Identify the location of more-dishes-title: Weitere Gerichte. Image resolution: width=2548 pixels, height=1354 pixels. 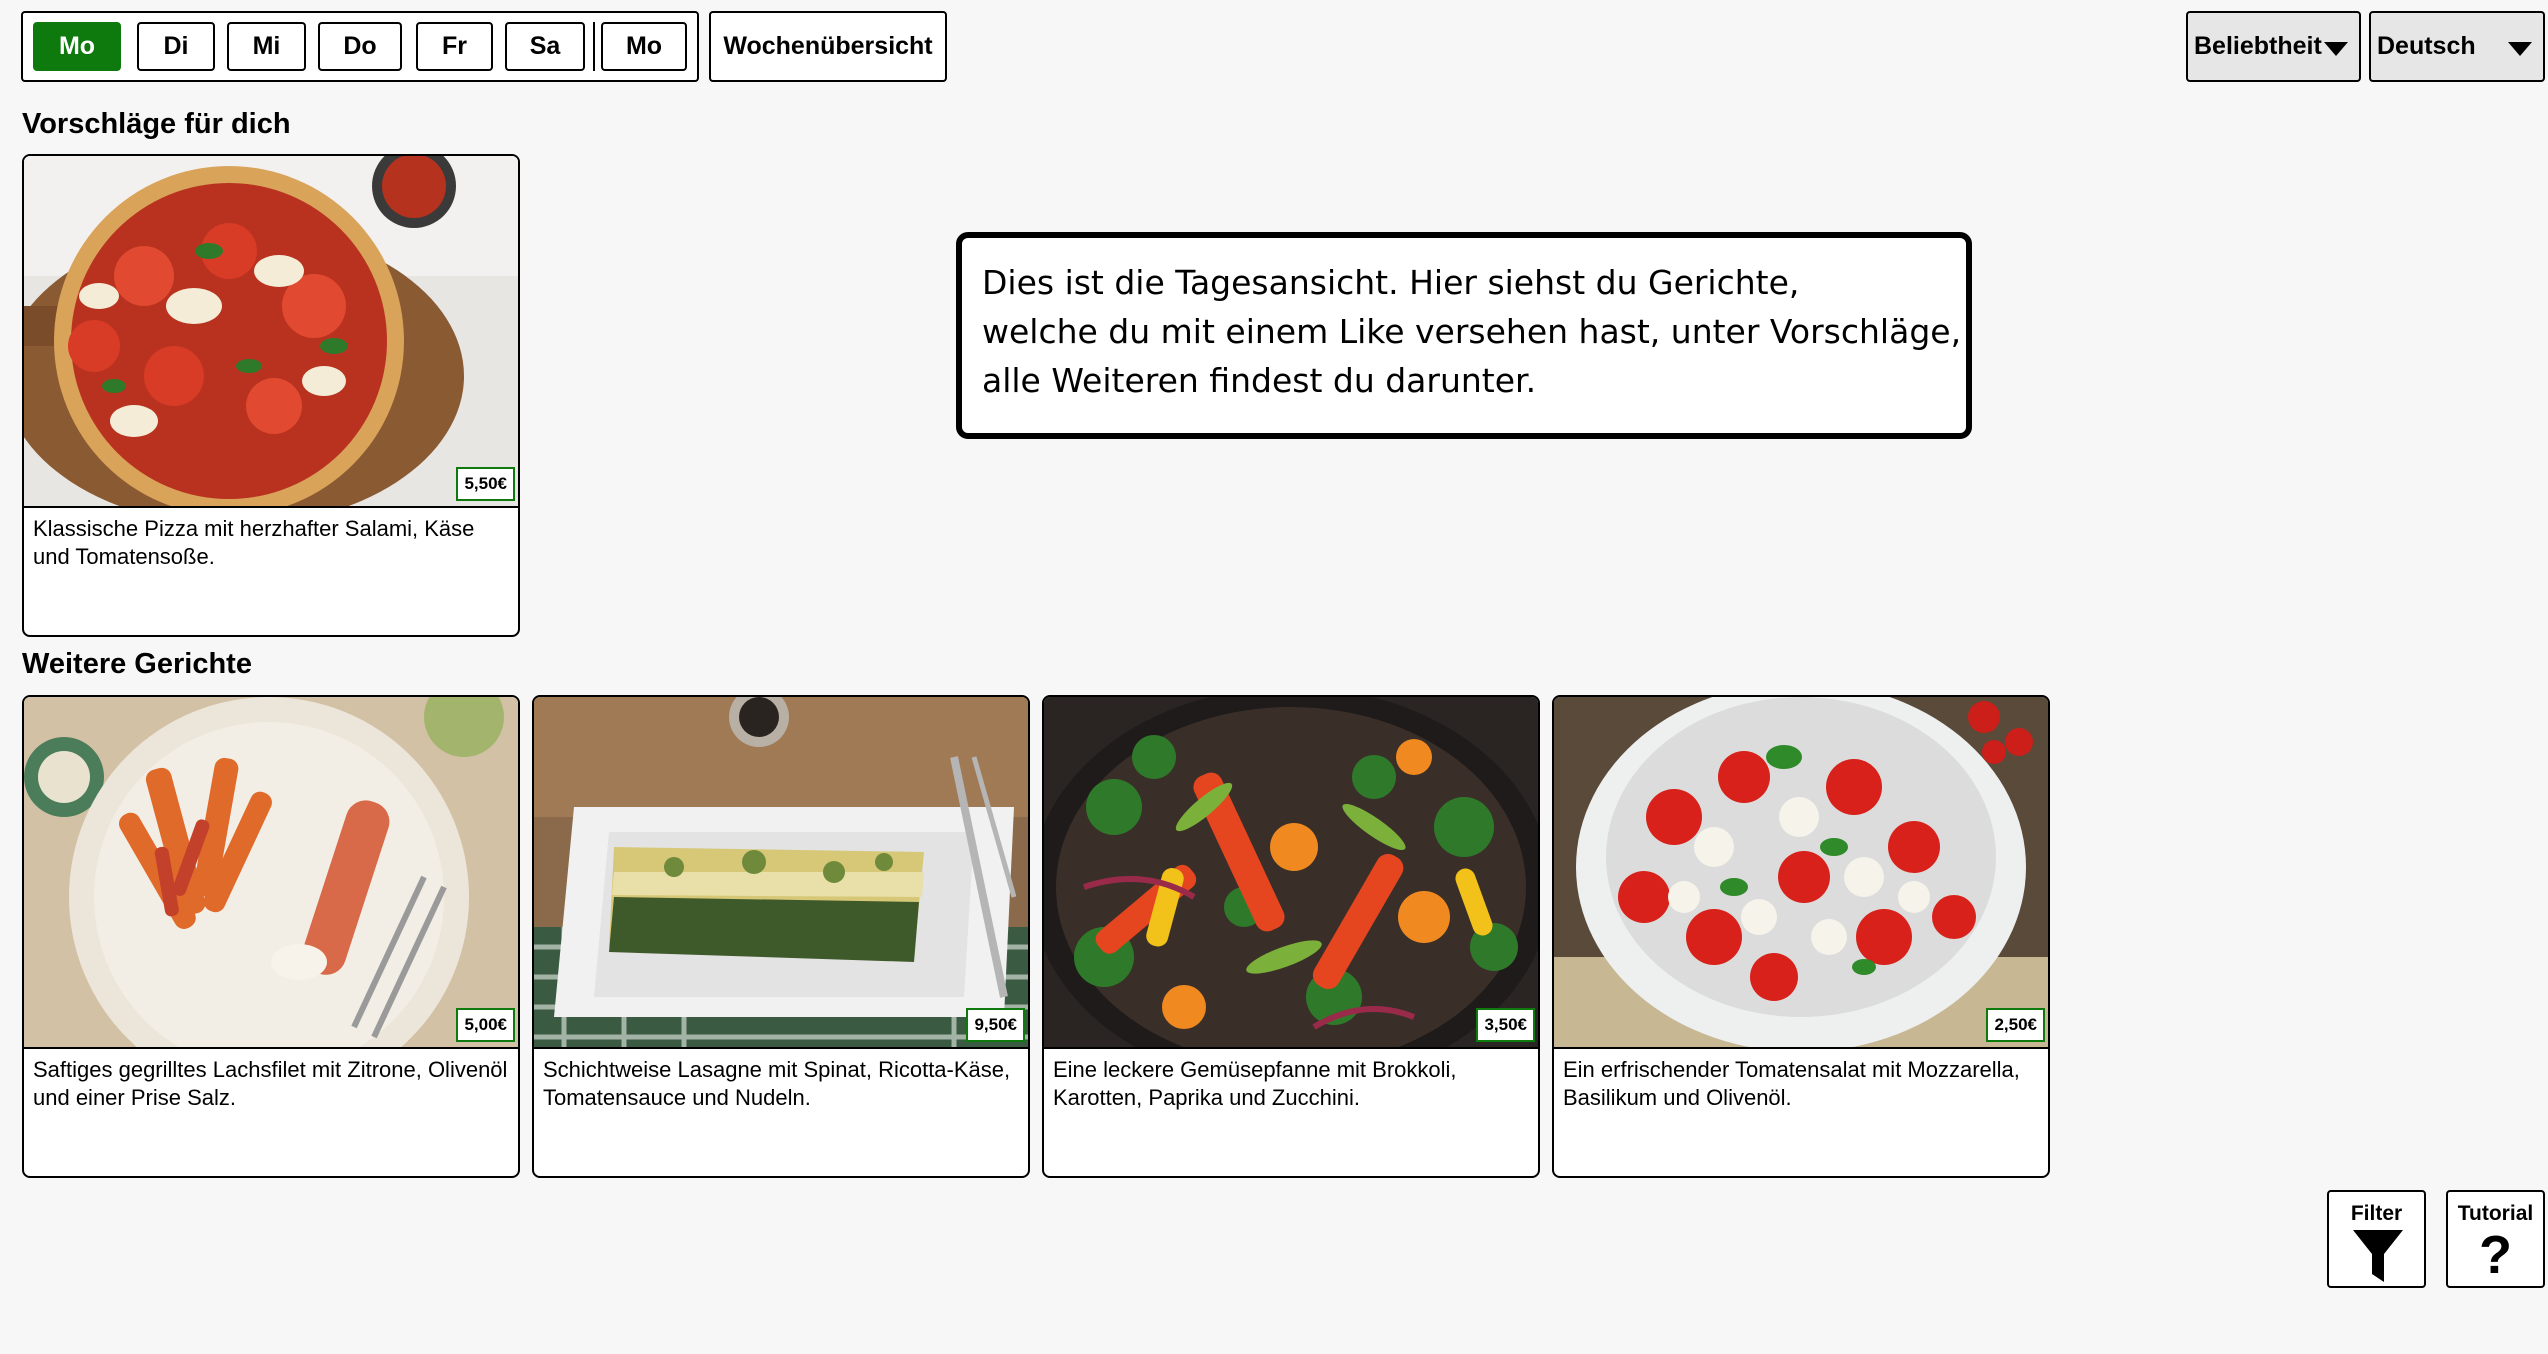
(137, 664).